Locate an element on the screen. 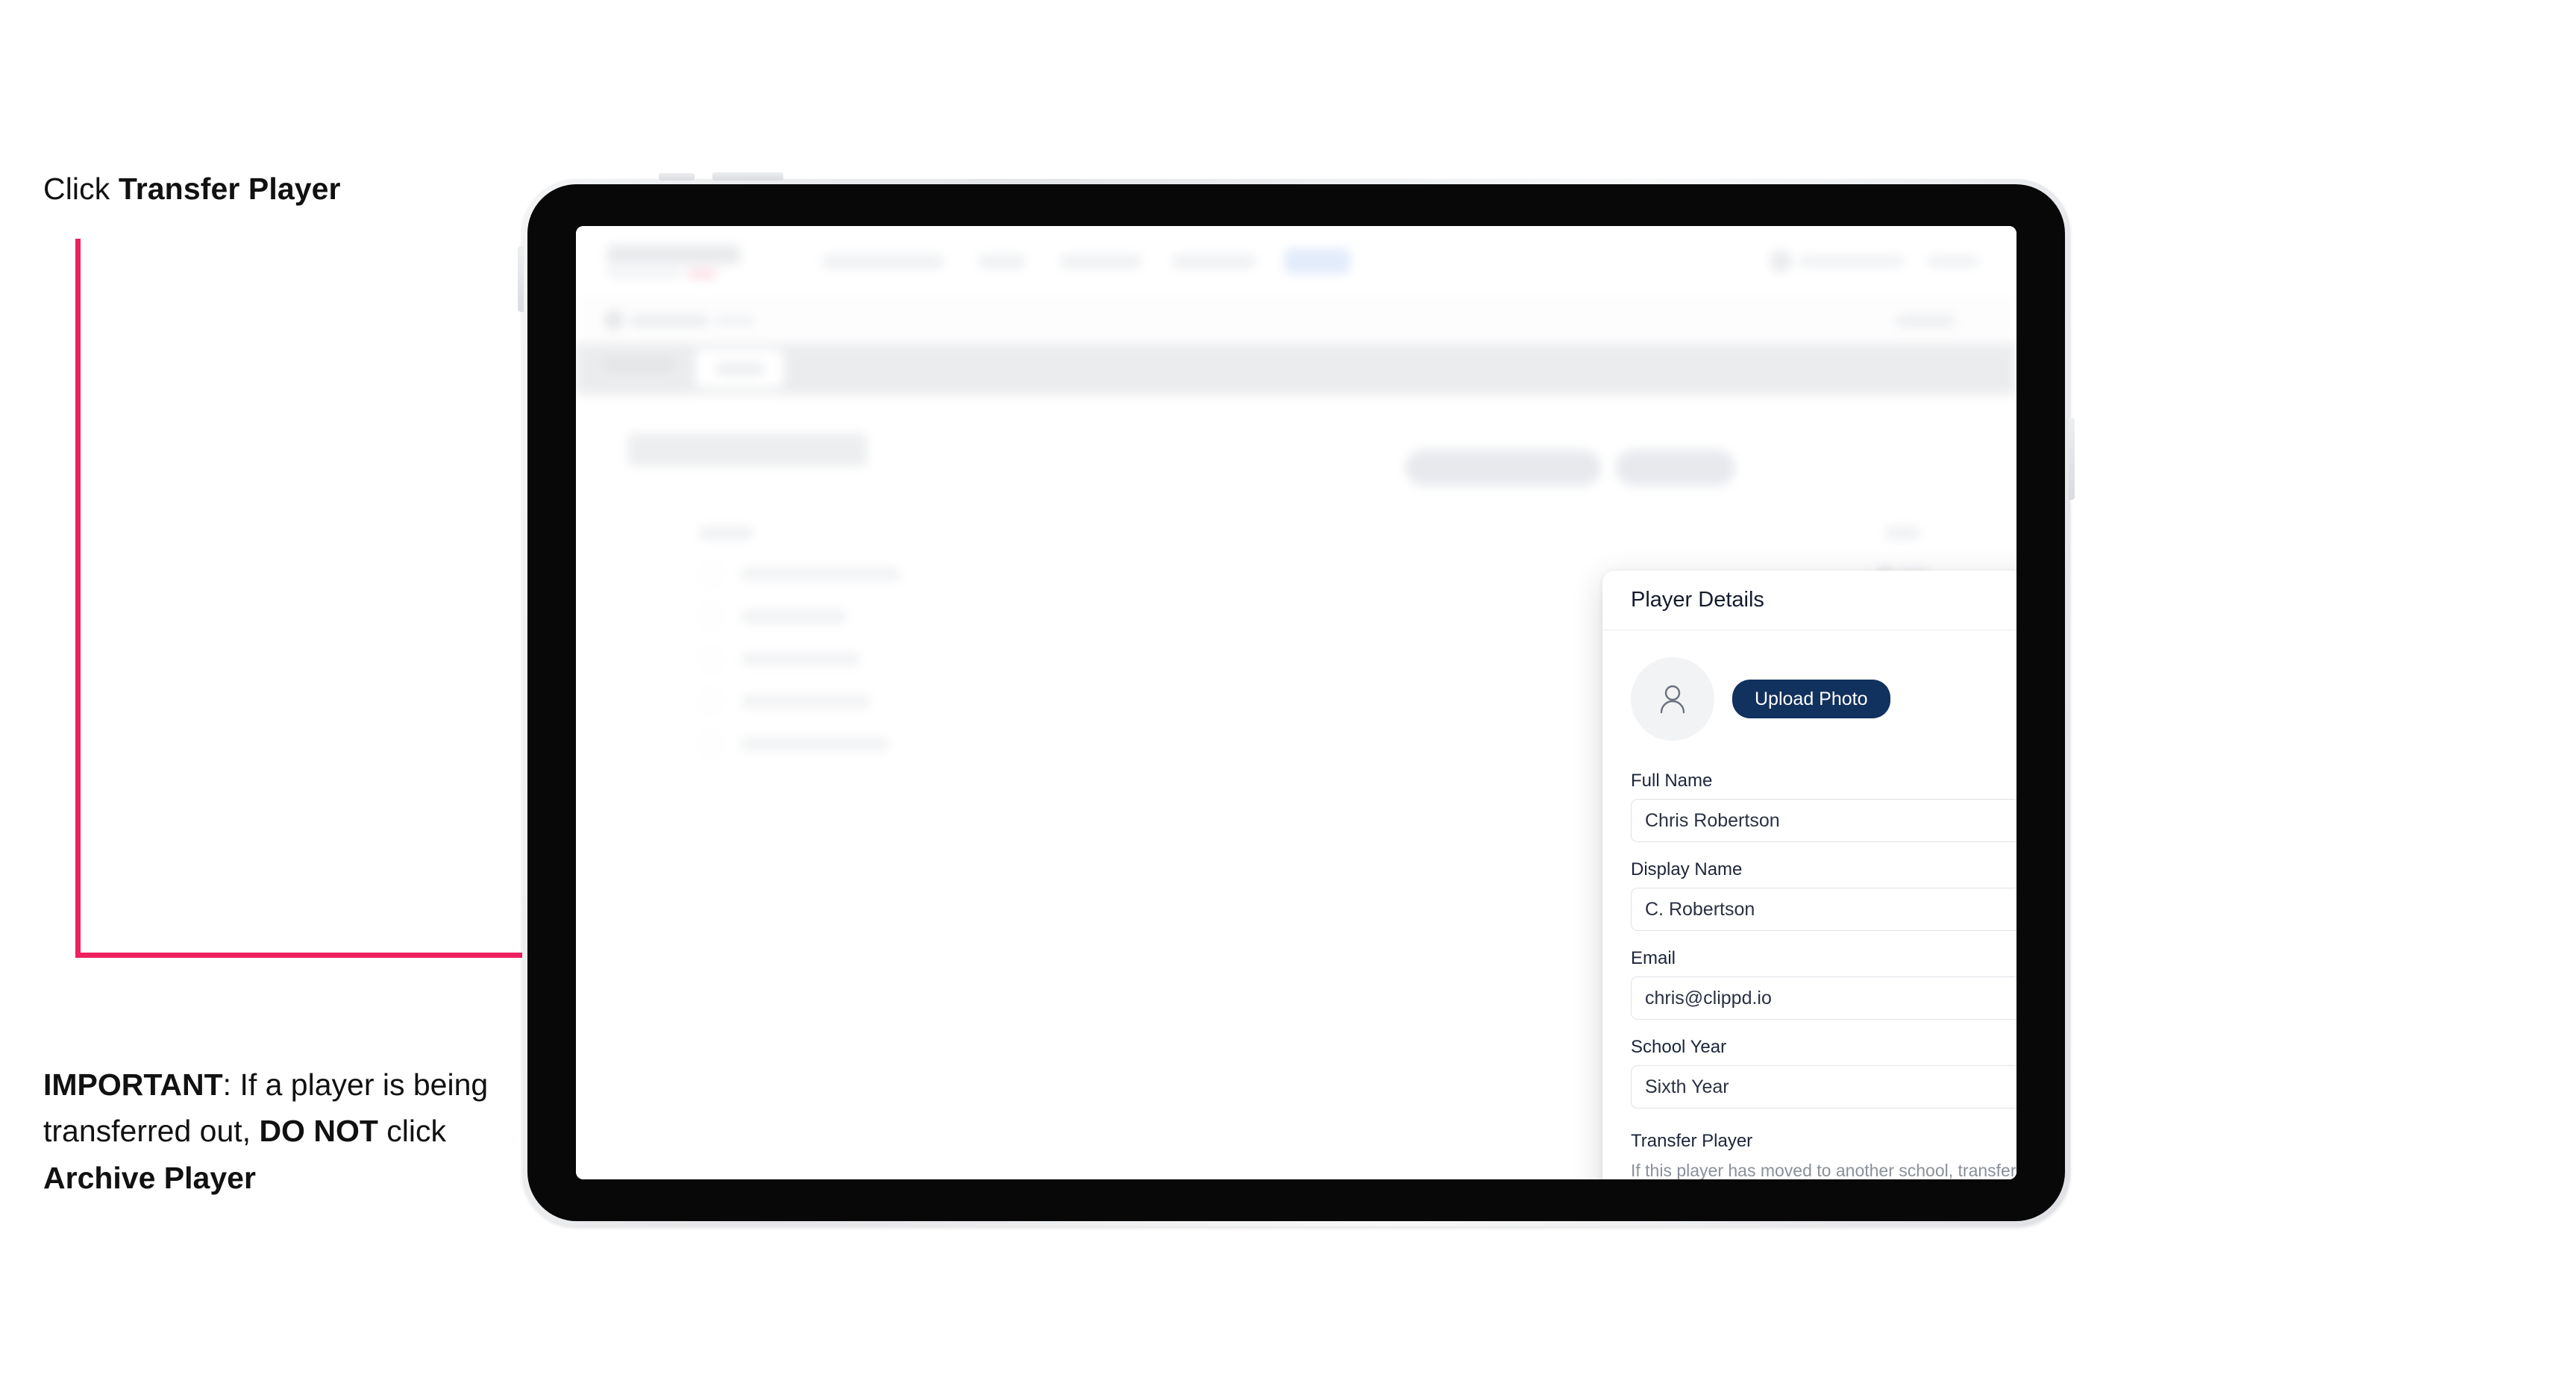 This screenshot has height=1386, width=2576. field-label-school-year: School Year is located at coordinates (1679, 1047).